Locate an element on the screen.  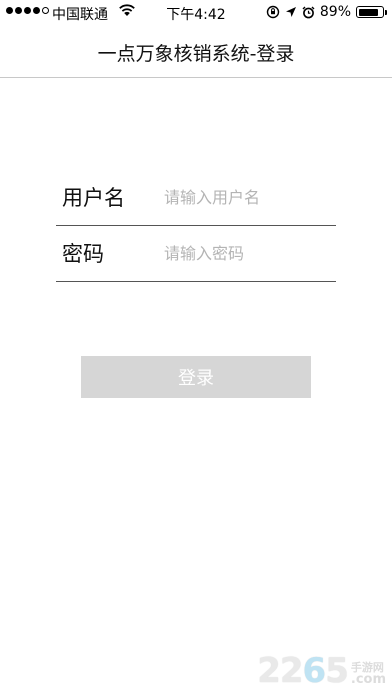
password-row: 密码 is located at coordinates (196, 254).